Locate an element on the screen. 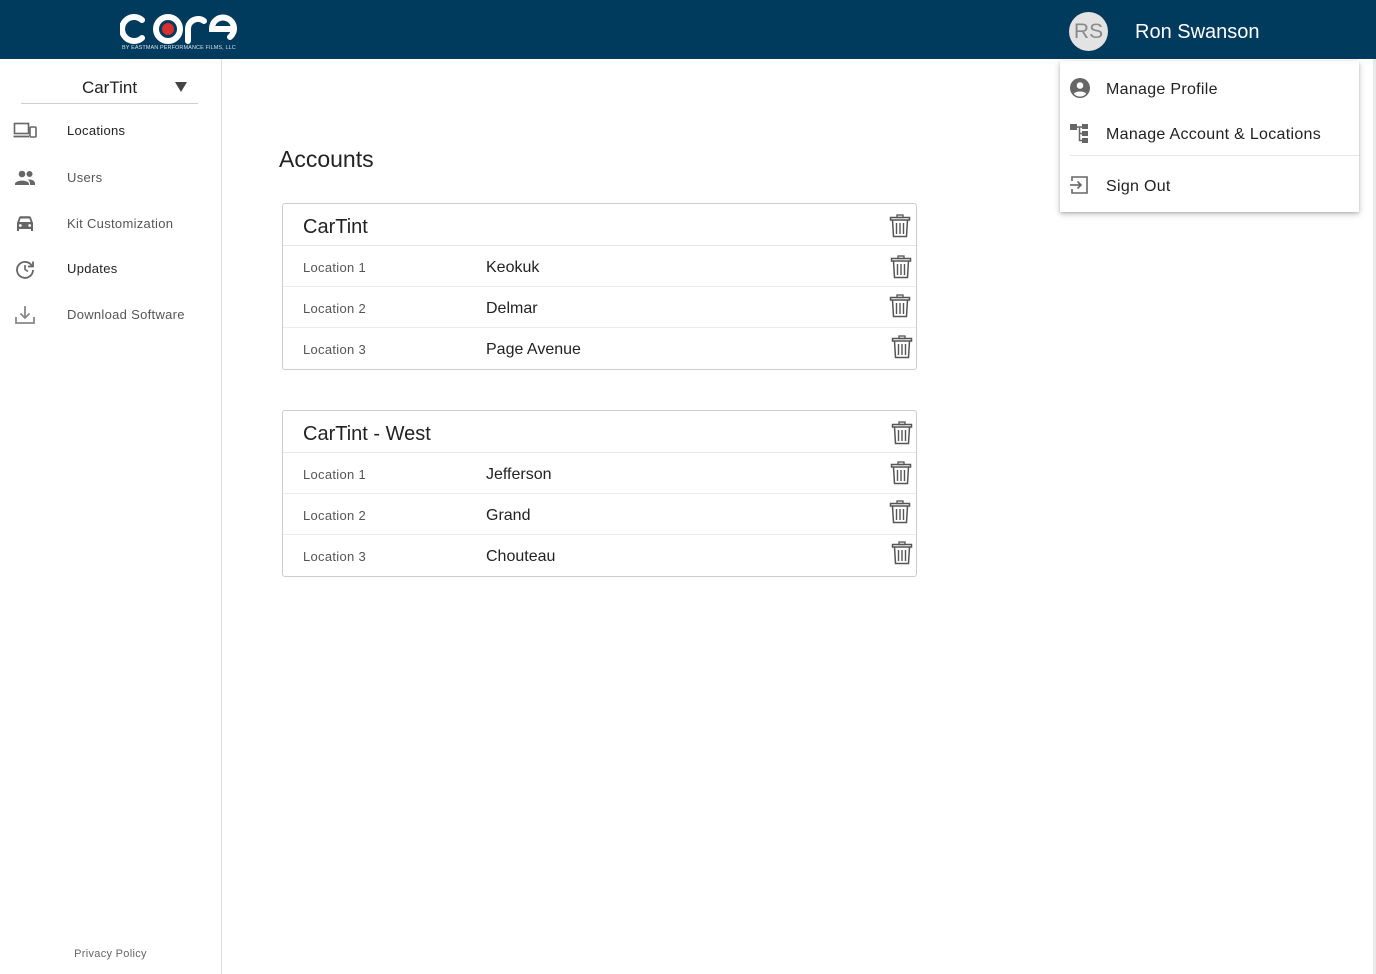  sidebar-item-download-software: Download Software is located at coordinates (110, 315).